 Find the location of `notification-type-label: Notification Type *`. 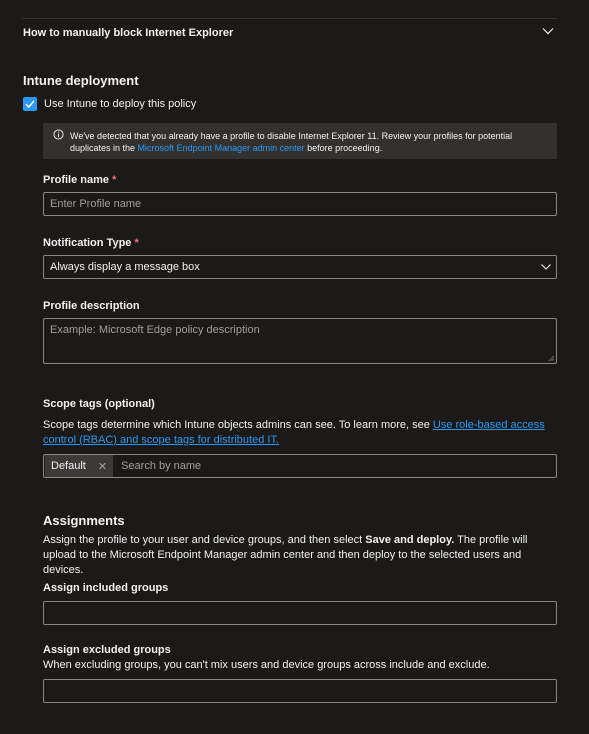

notification-type-label: Notification Type * is located at coordinates (91, 243).